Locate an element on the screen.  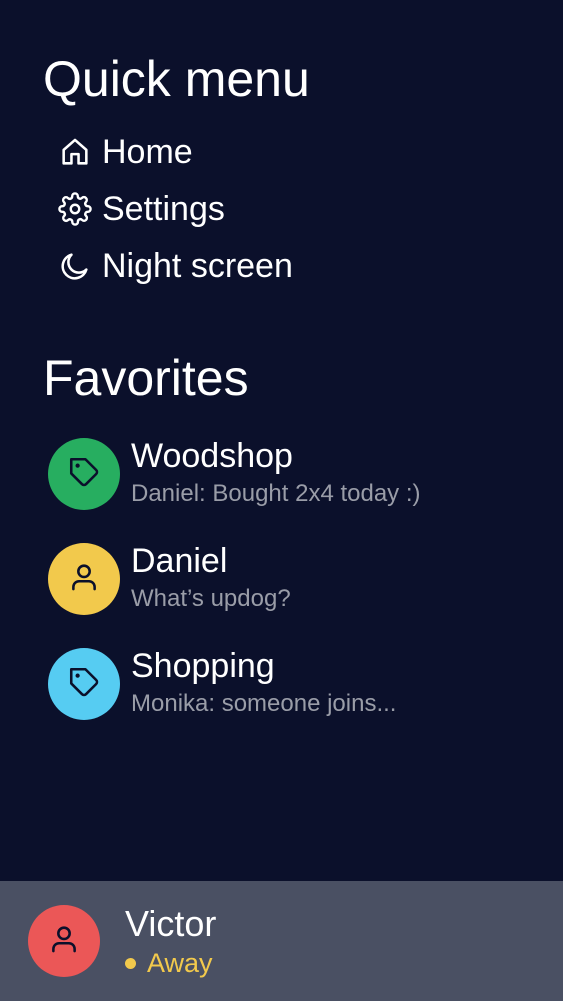
user-status: Away is located at coordinates (169, 963).